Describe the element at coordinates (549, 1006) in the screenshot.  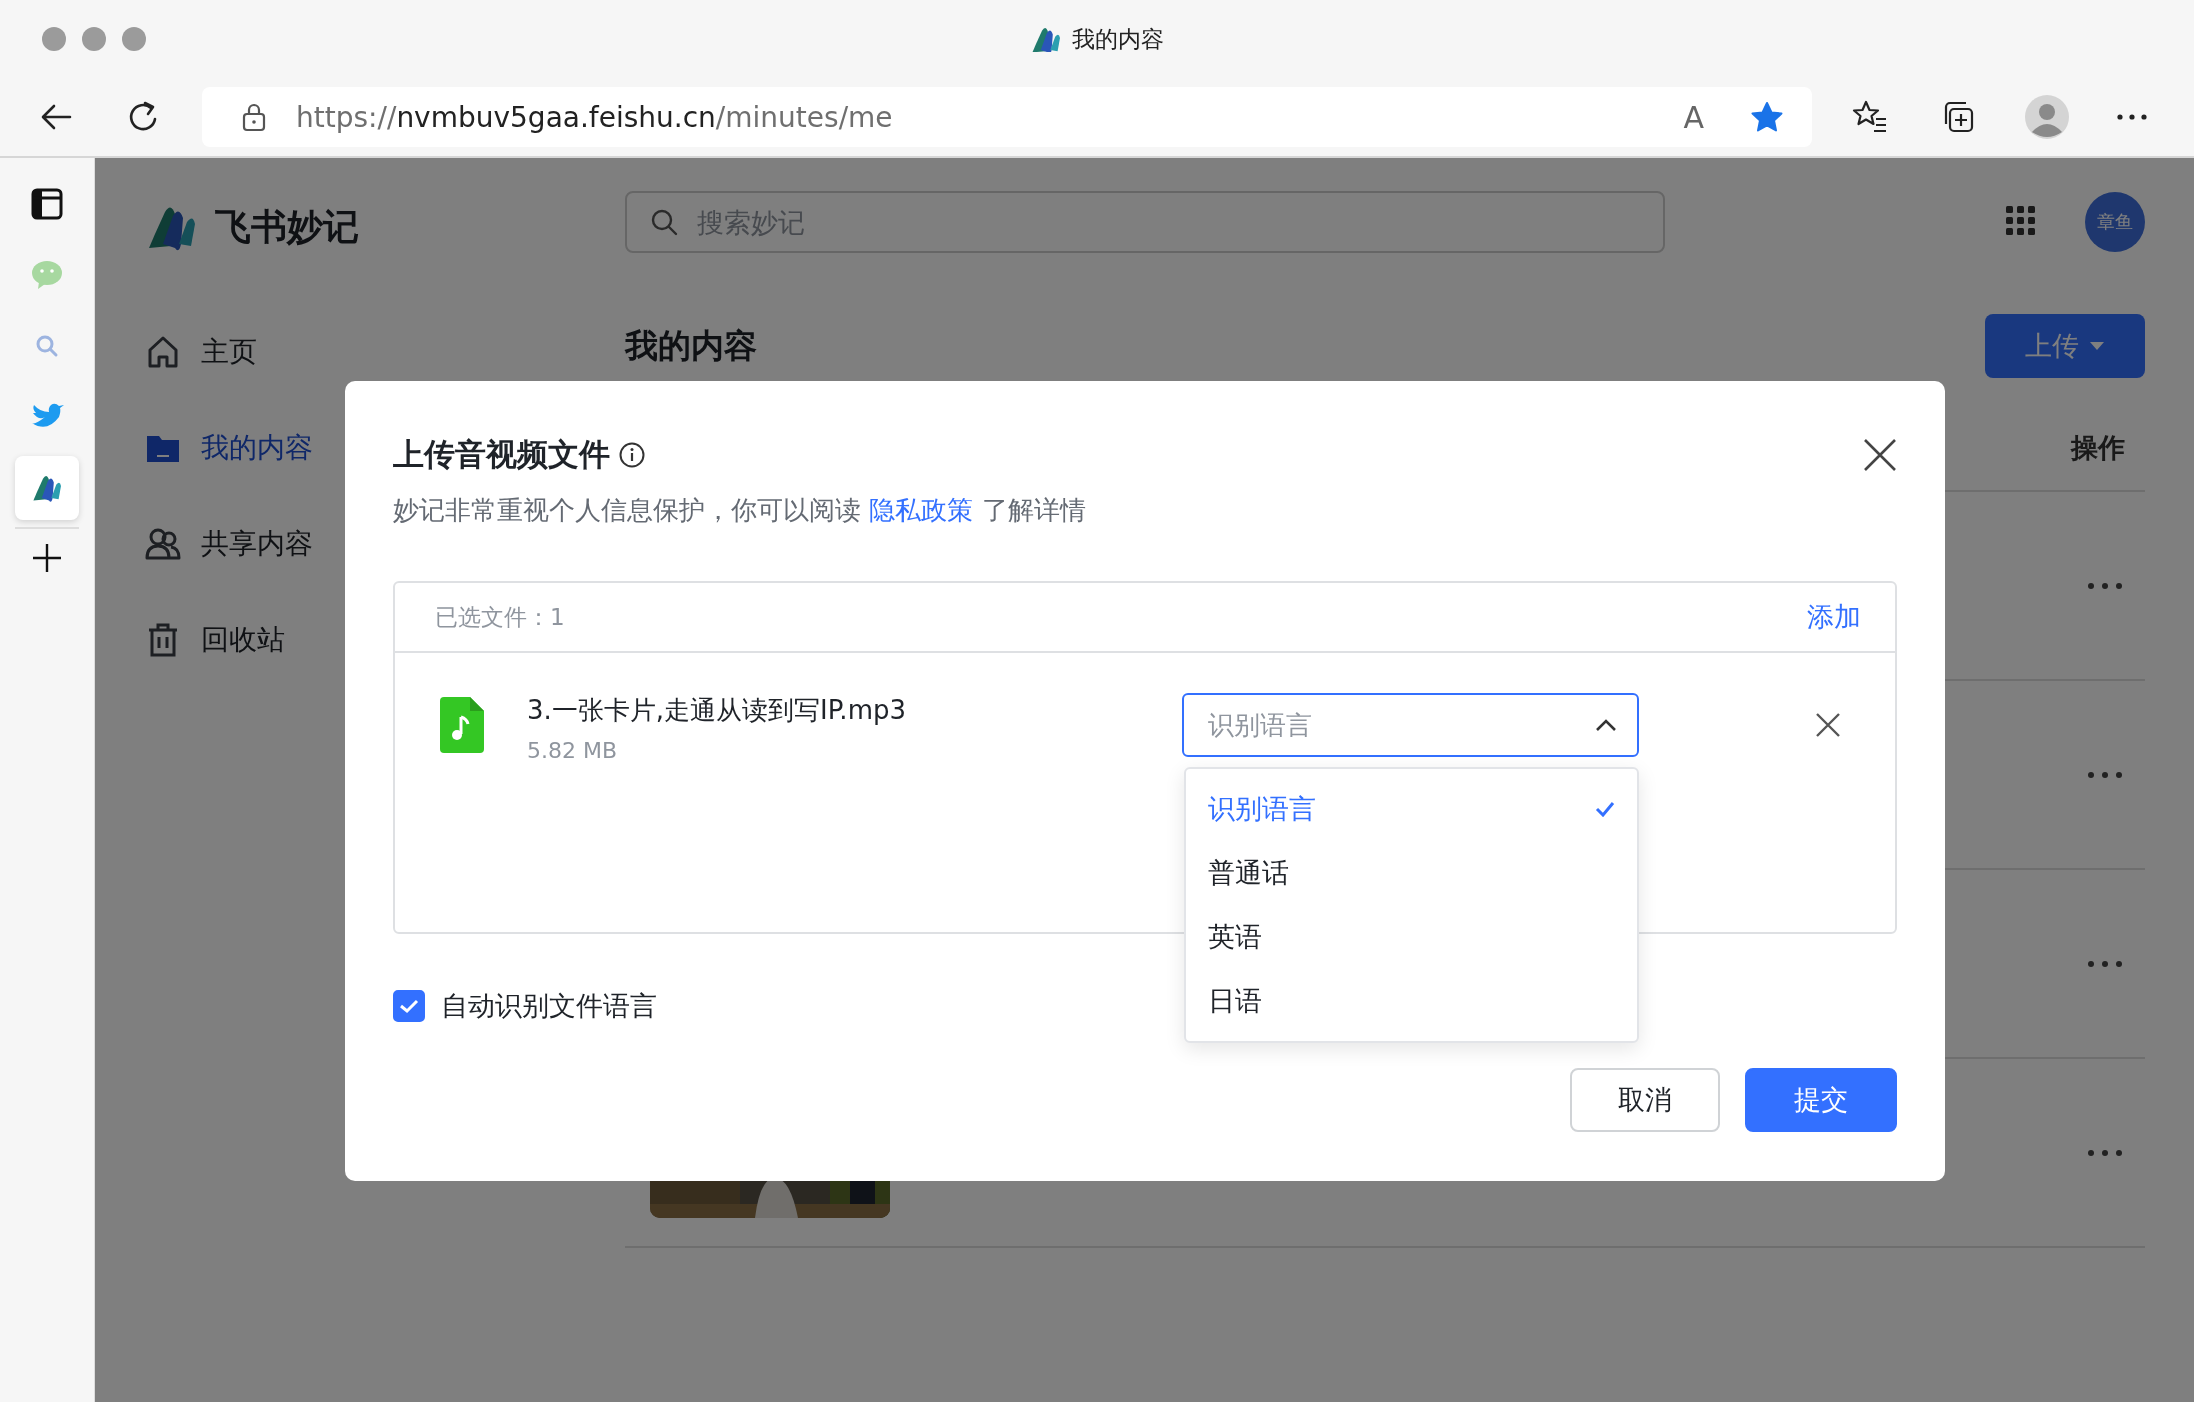
I see `checkbox-label: 自动识别文件语言` at that location.